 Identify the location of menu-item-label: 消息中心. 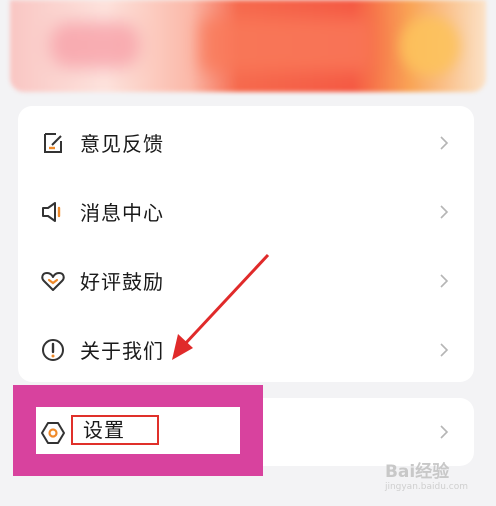
(122, 213).